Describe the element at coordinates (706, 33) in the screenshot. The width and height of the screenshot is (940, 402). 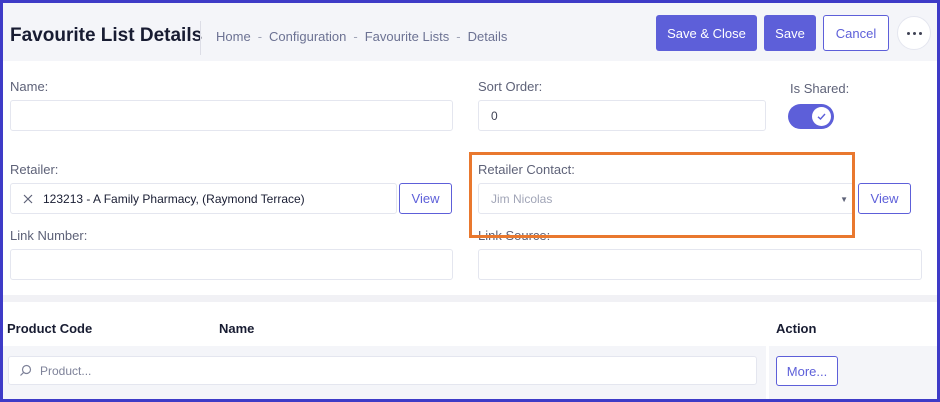
I see `save-and-close-button: Save & Close` at that location.